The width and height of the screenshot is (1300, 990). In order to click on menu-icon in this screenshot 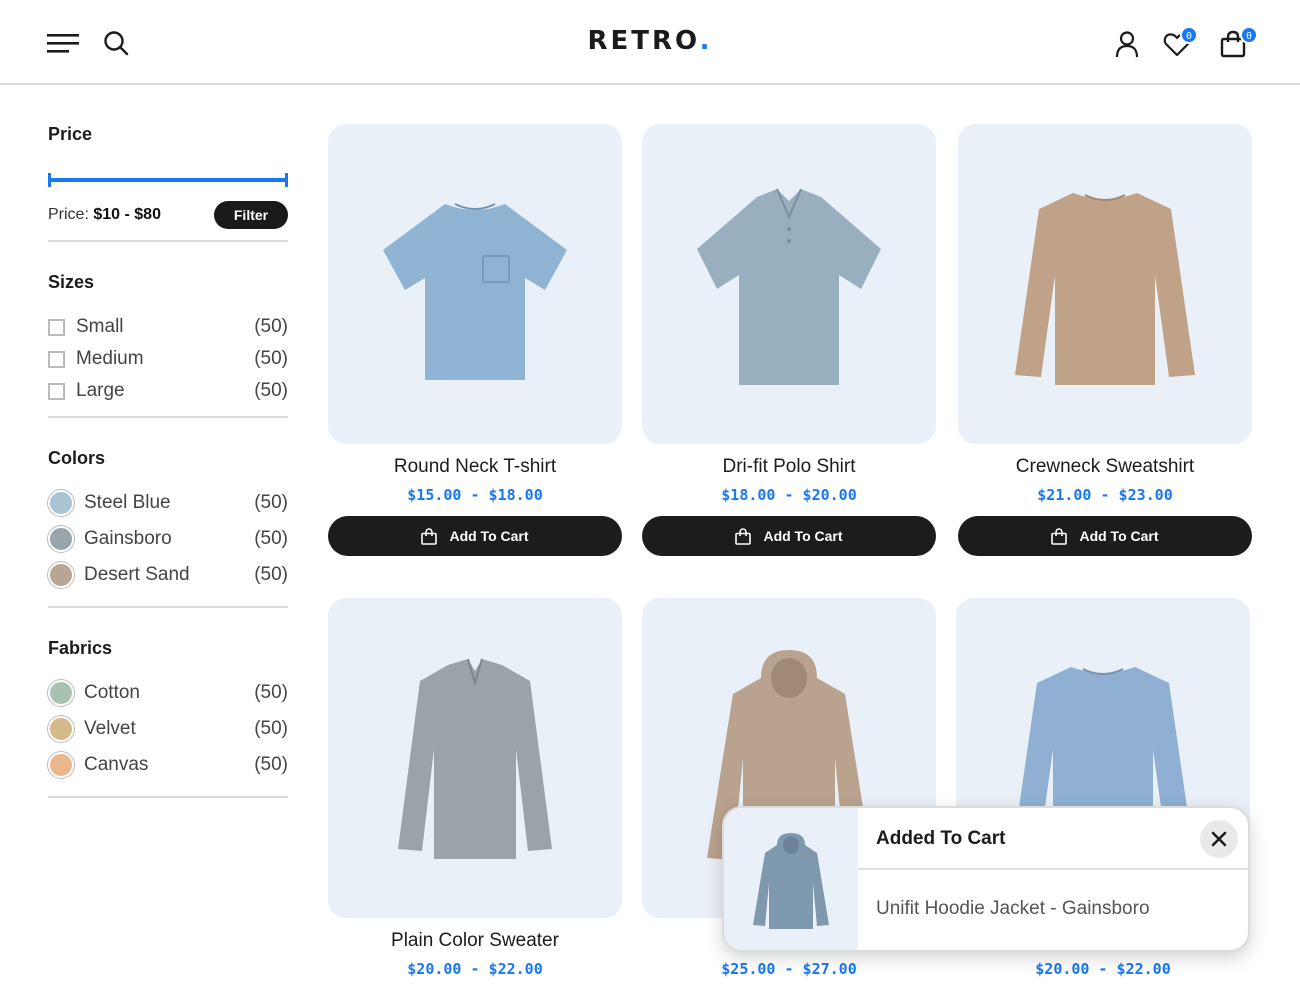, I will do `click(63, 43)`.